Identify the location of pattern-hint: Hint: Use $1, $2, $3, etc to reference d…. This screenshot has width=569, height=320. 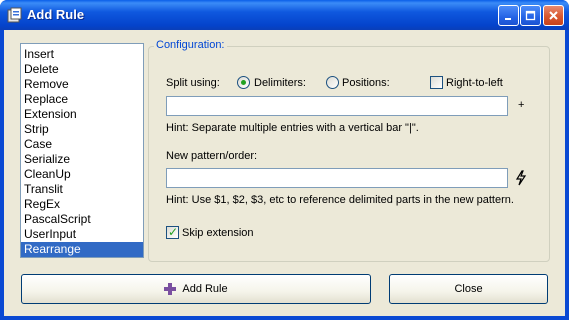
(340, 200).